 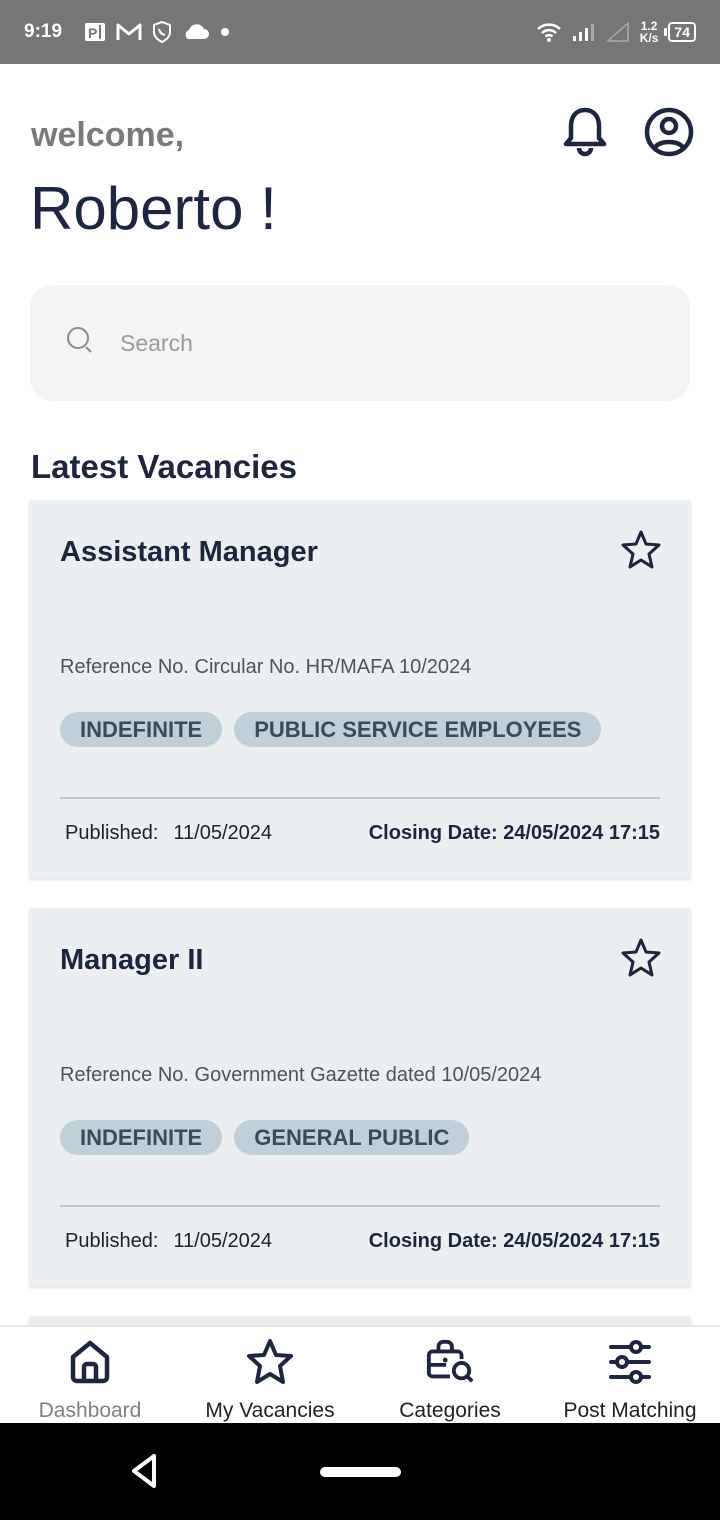 What do you see at coordinates (630, 1410) in the screenshot?
I see `nav-label: Post Matching` at bounding box center [630, 1410].